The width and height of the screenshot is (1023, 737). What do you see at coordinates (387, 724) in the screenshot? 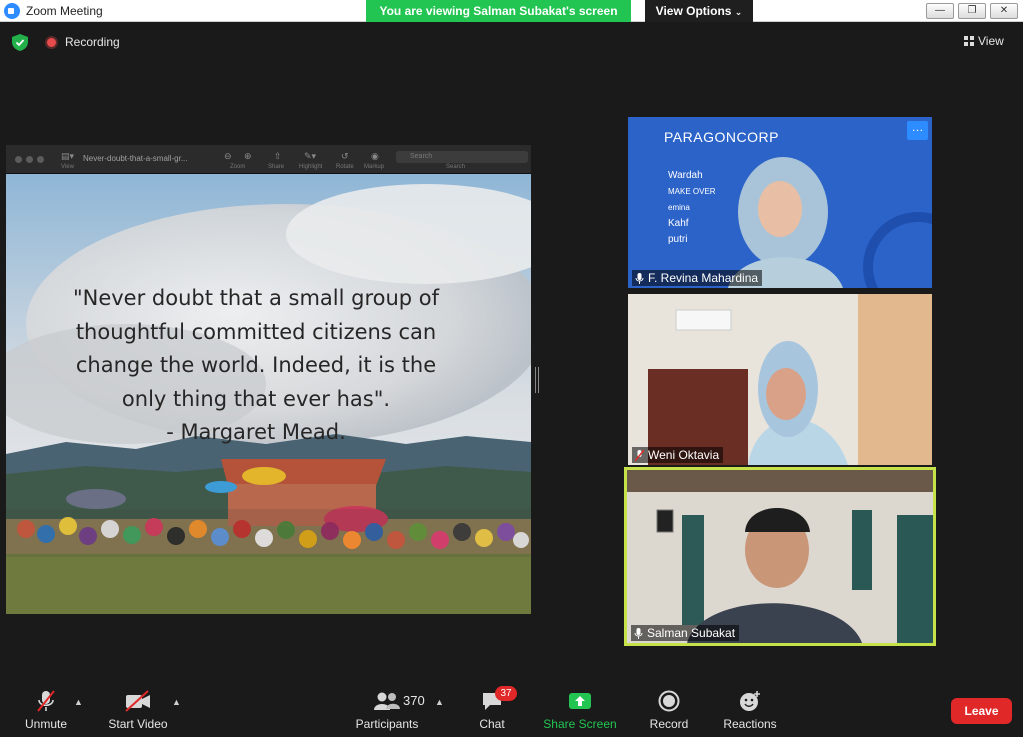
I see `participants-label: Participants` at bounding box center [387, 724].